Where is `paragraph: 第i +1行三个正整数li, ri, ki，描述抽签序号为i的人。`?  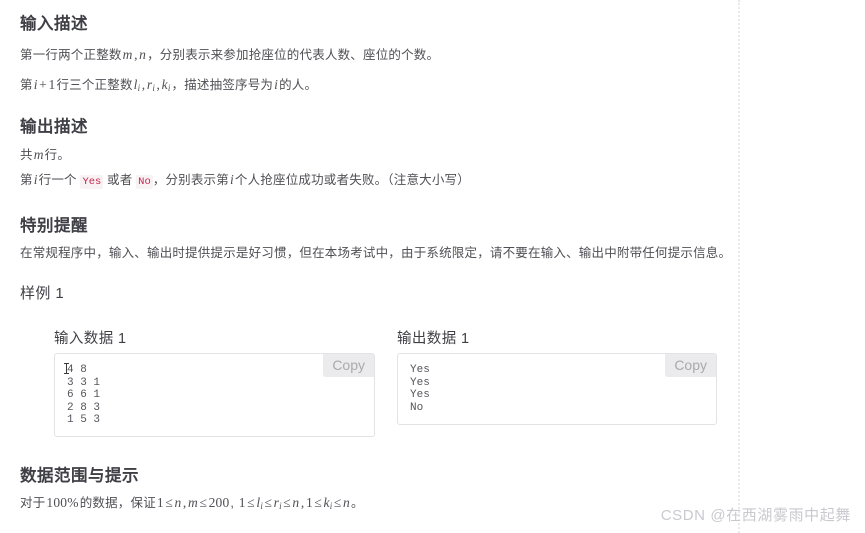
paragraph: 第i +1行三个正整数li, ri, ki，描述抽签序号为i的人。 is located at coordinates (168, 85).